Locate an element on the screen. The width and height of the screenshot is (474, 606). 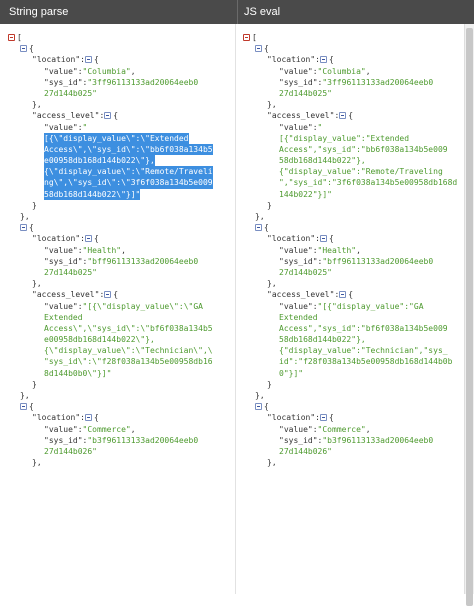
json-line: 0"}]" is located at coordinates (351, 373).